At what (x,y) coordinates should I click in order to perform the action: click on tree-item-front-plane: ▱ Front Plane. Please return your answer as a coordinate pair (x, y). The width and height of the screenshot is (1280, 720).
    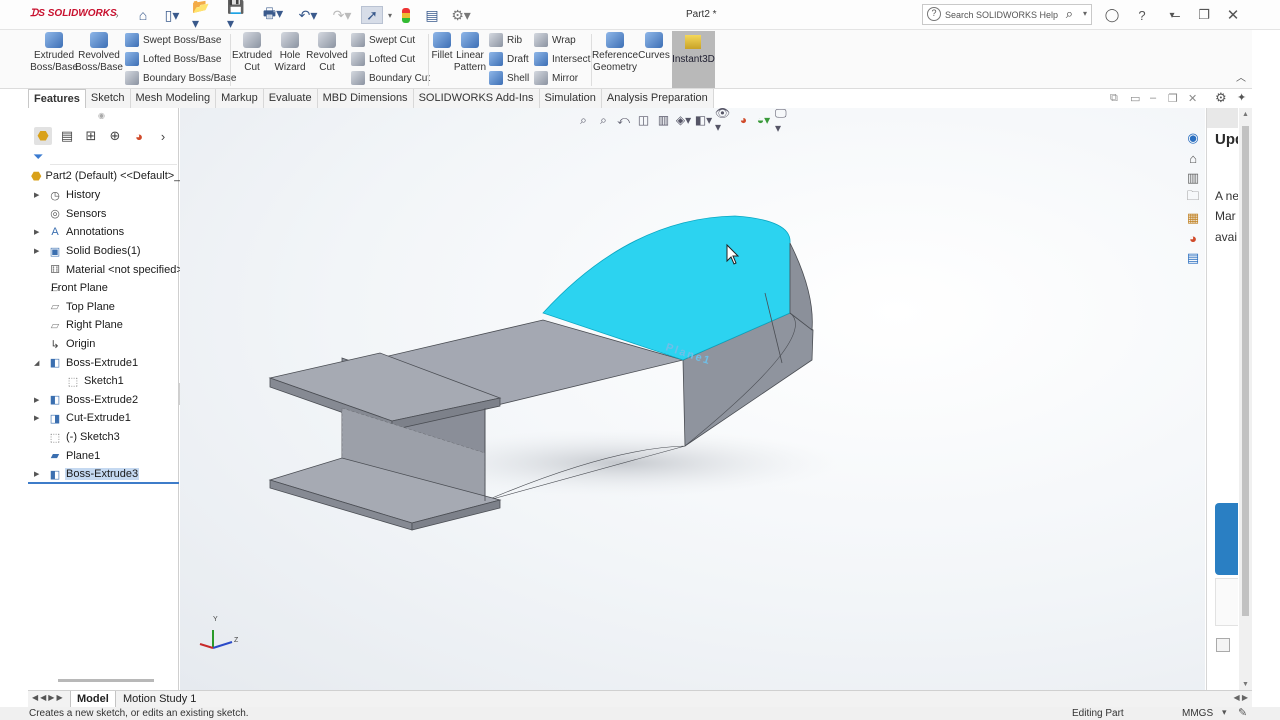
    Looking at the image, I should click on (103, 288).